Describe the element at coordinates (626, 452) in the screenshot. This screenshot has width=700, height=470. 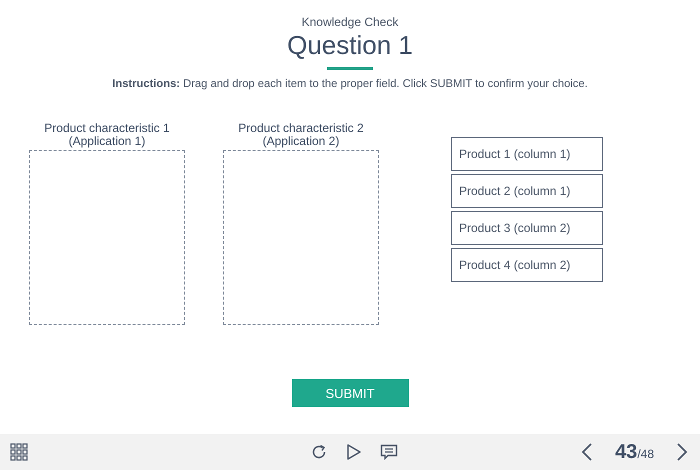
I see `page-number: 43` at that location.